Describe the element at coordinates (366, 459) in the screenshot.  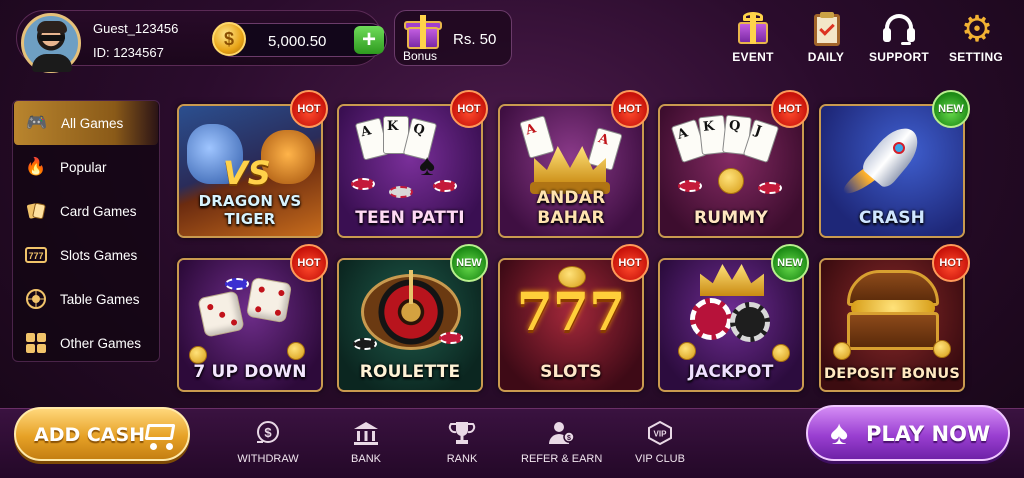
I see `bottom-nav-label: BANK` at that location.